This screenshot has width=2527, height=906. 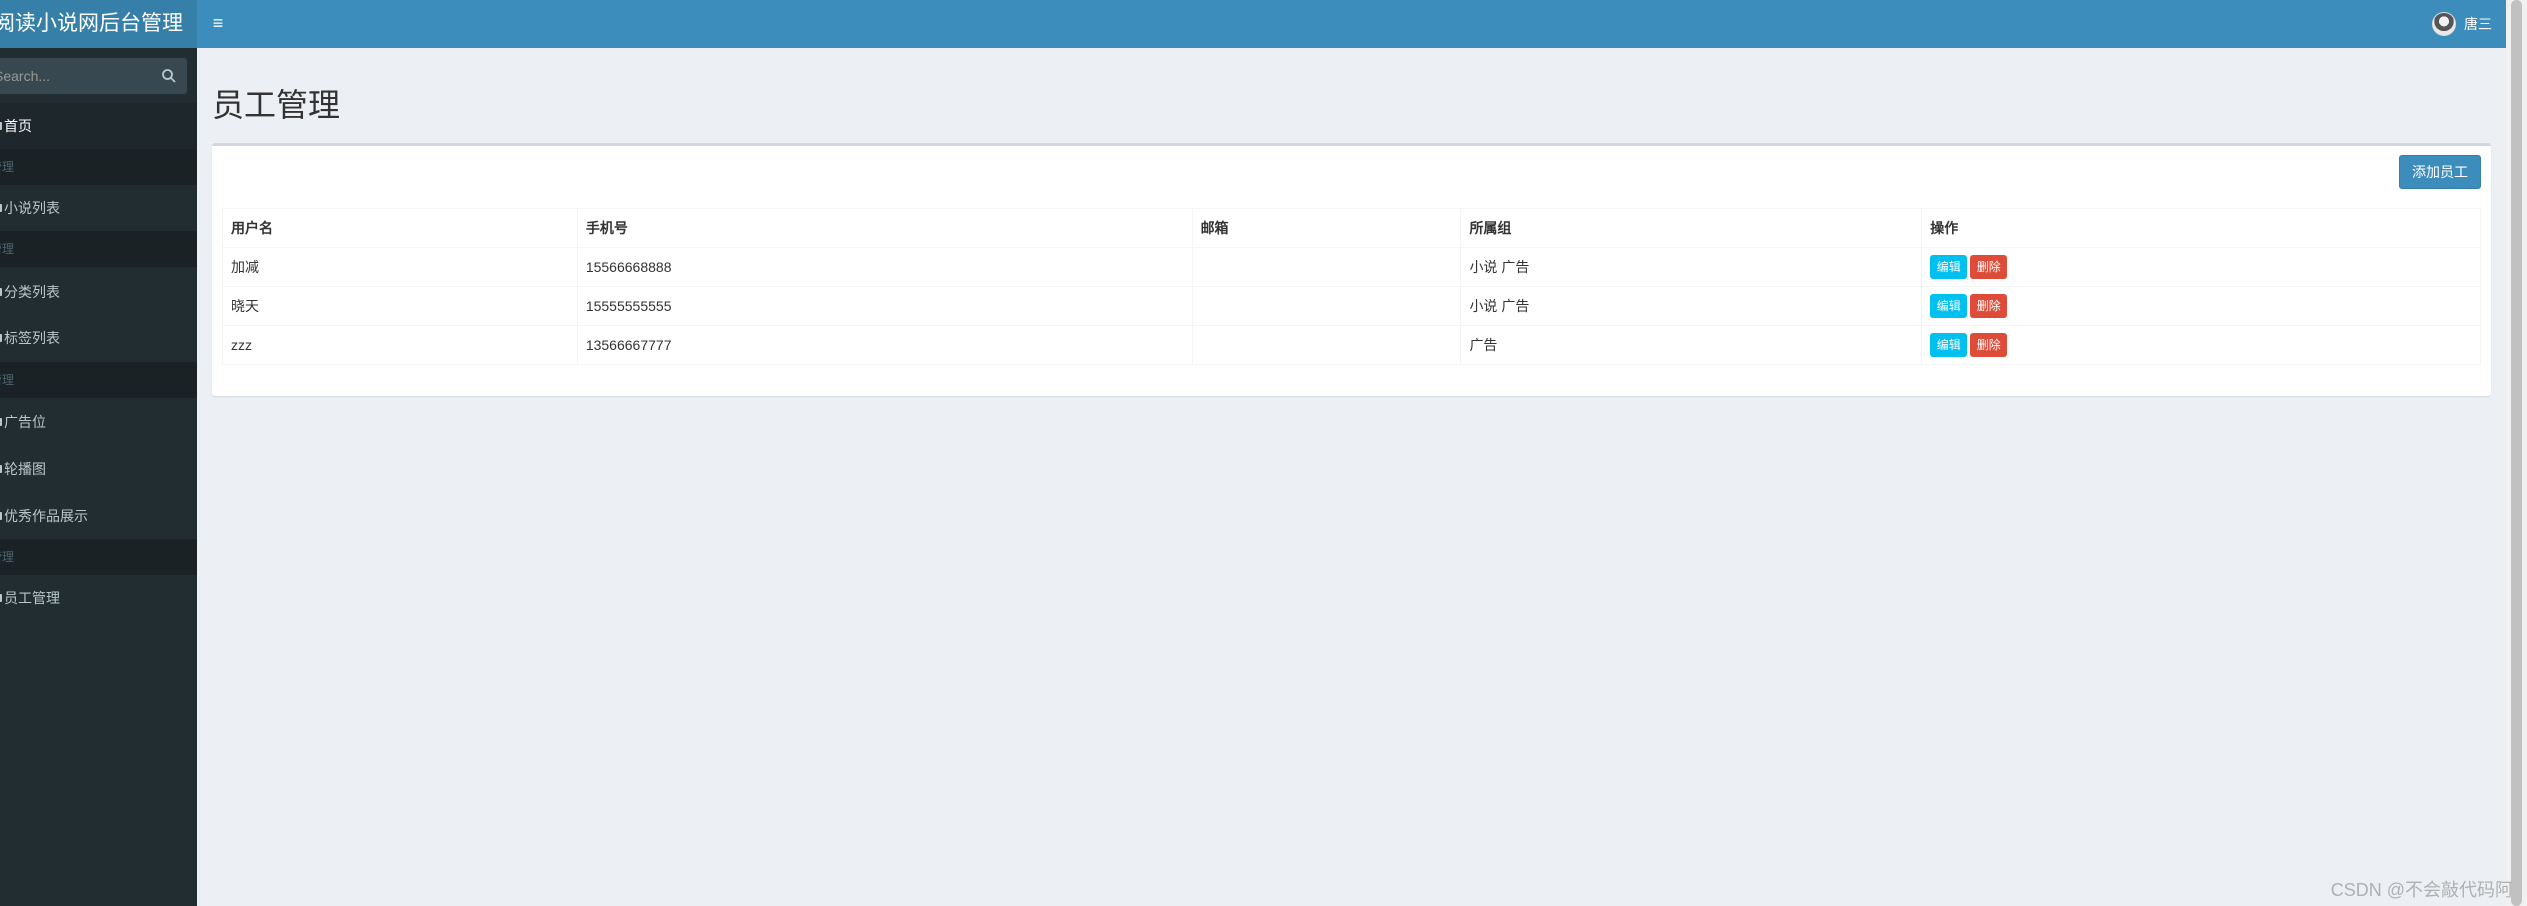 I want to click on avatar, so click(x=2444, y=24).